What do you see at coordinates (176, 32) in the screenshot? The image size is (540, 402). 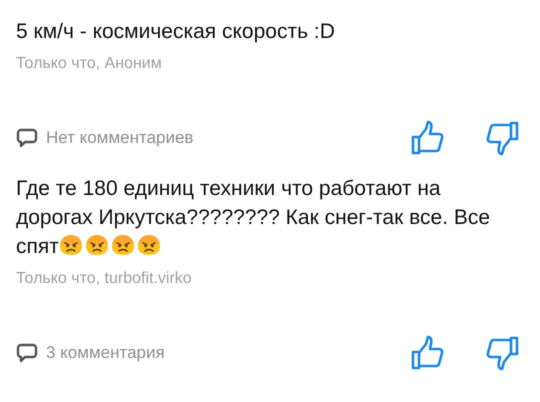 I see `post-text: 5 км/ч - космическая скорость :D` at bounding box center [176, 32].